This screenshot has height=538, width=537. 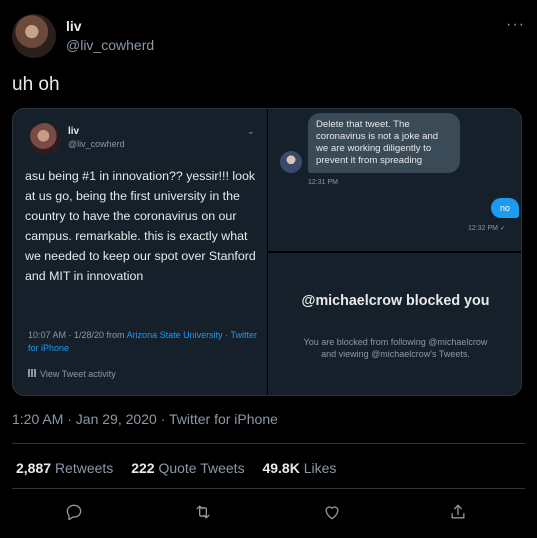 I want to click on author-name: liv, so click(x=74, y=26).